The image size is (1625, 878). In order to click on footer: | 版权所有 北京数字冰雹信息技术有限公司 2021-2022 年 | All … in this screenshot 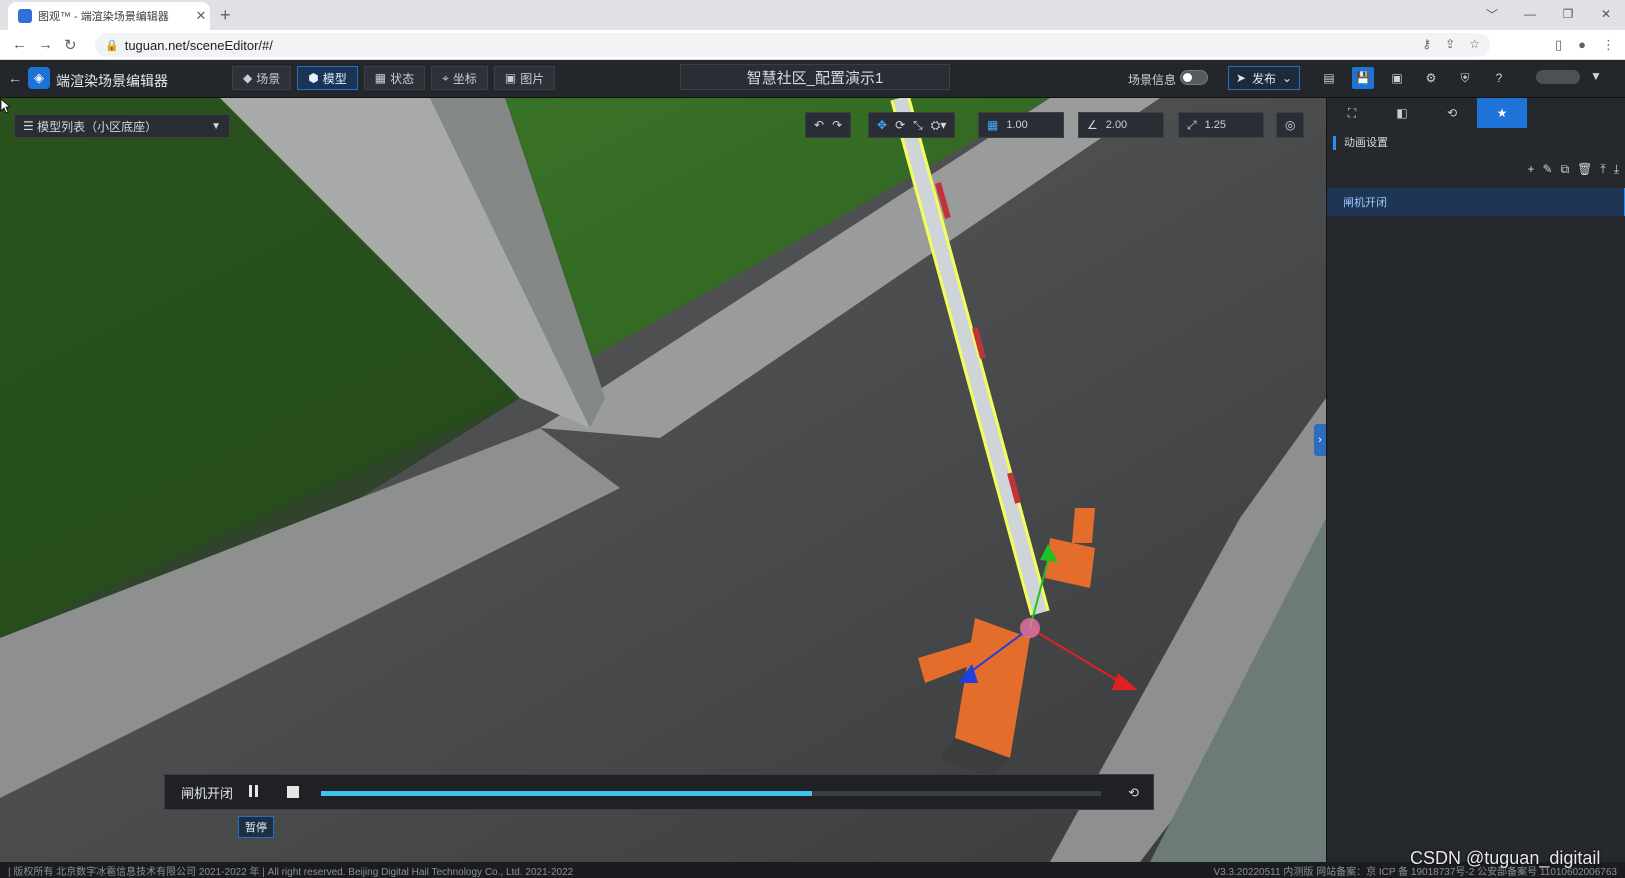, I will do `click(812, 870)`.